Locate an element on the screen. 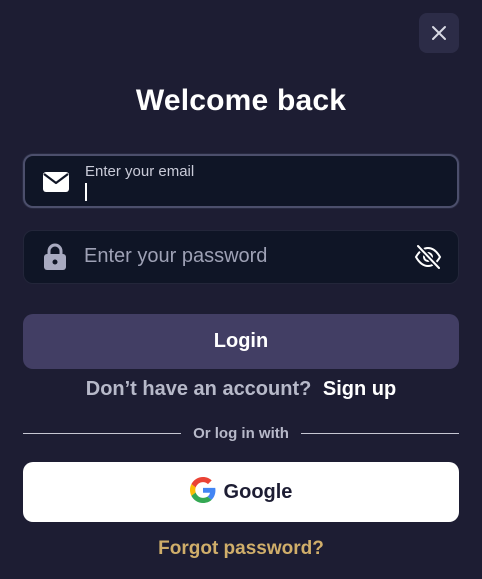 This screenshot has height=579, width=482. google-login-button: Google is located at coordinates (241, 492).